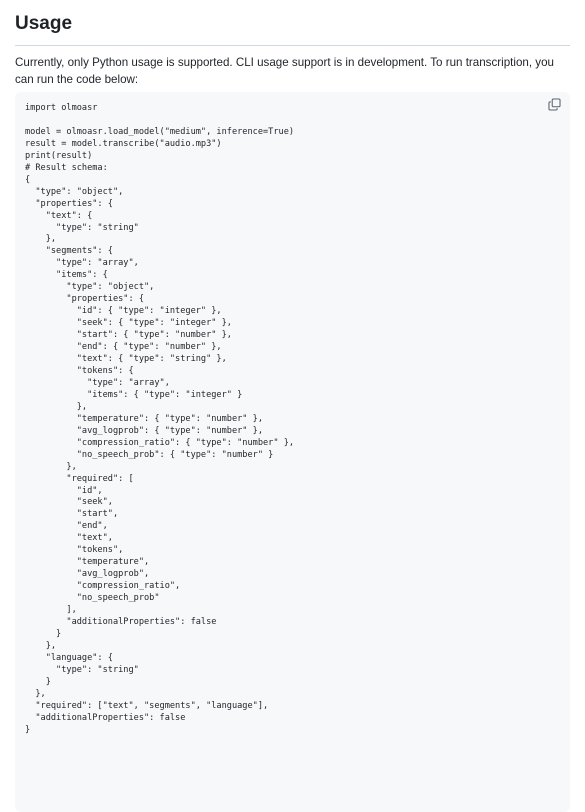  What do you see at coordinates (126, 359) in the screenshot?
I see `code-line: "text": { "type": "string" },` at bounding box center [126, 359].